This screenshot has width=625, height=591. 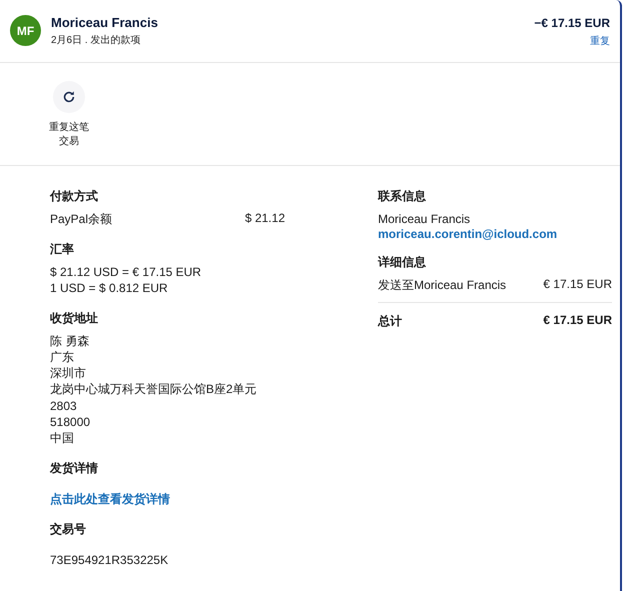 What do you see at coordinates (390, 321) in the screenshot?
I see `total-label: 总计` at bounding box center [390, 321].